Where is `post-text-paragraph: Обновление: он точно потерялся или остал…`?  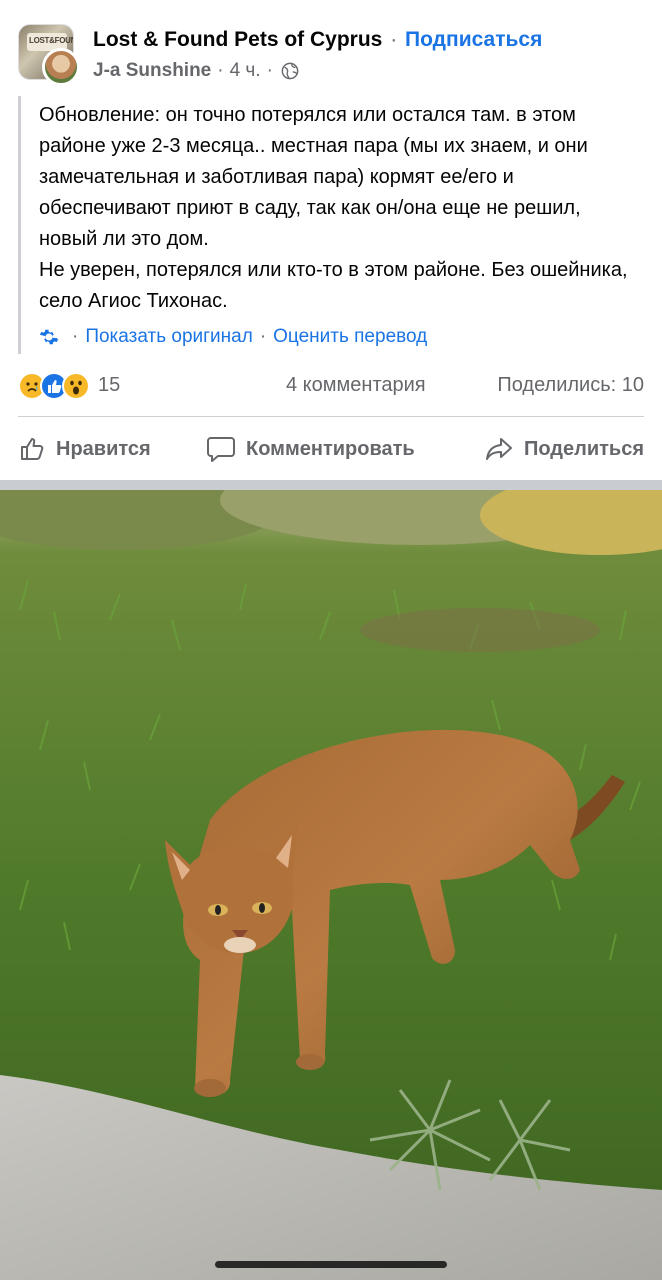 post-text-paragraph: Обновление: он точно потерялся или остал… is located at coordinates (313, 177).